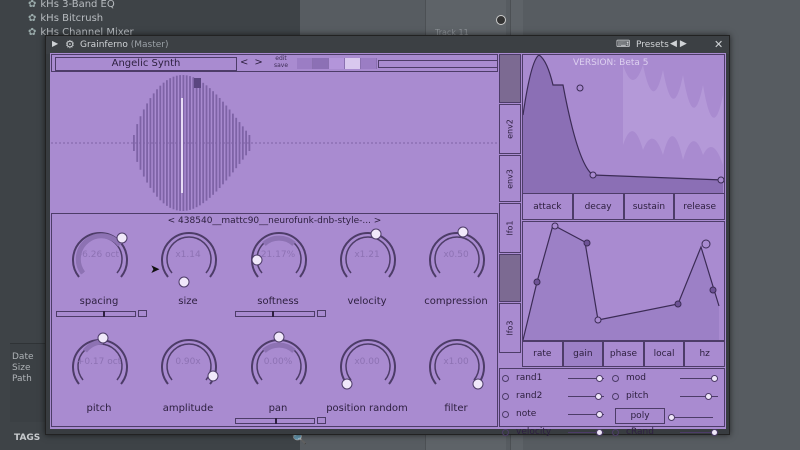 This screenshot has height=450, width=800. I want to click on spacing-slider, so click(96, 314).